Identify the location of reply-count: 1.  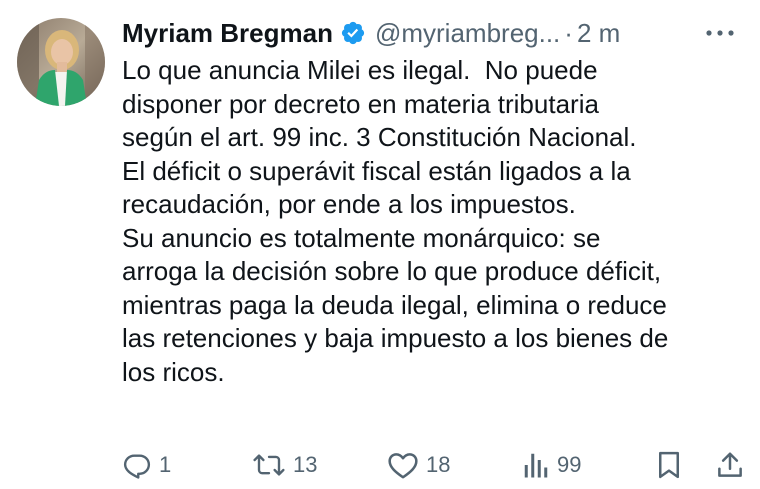
(165, 464).